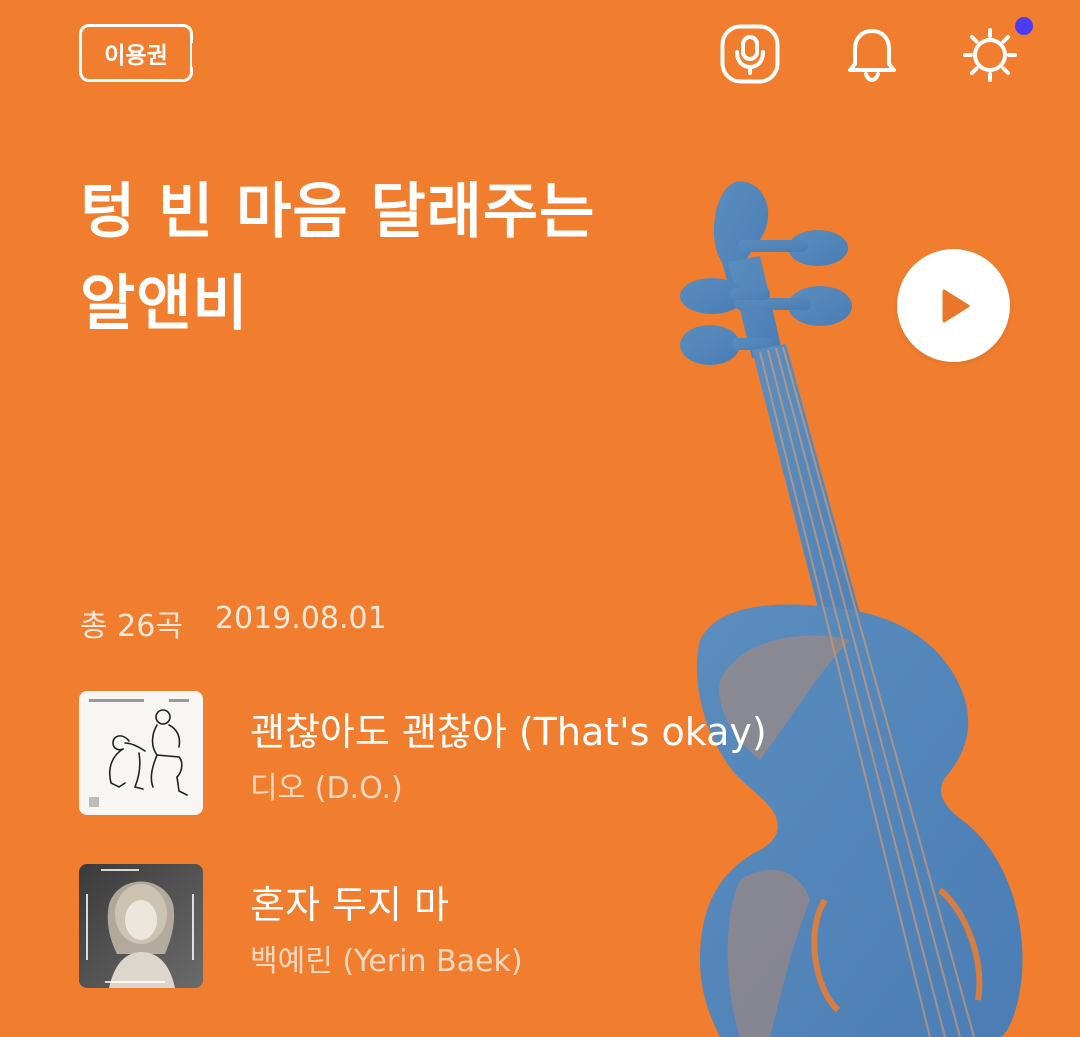  I want to click on track-artist: 백예린 (Yerin Baek), so click(386, 961).